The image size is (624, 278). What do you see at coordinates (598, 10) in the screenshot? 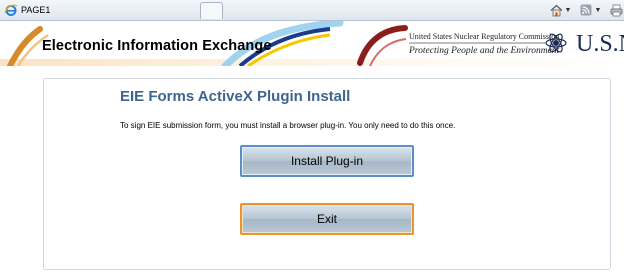
I see `feed-dropdown-icon: ▼` at bounding box center [598, 10].